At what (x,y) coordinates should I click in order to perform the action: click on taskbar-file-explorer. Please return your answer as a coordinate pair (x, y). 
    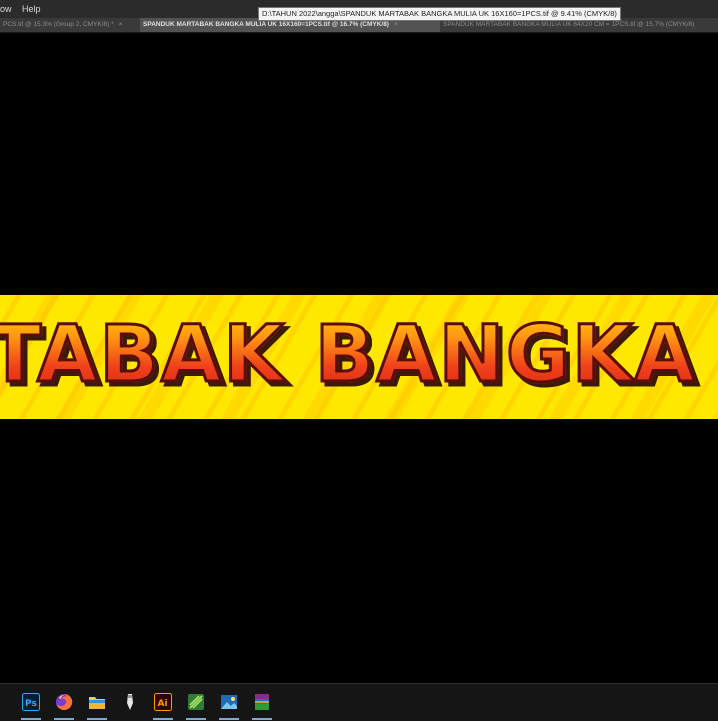
    Looking at the image, I should click on (97, 706).